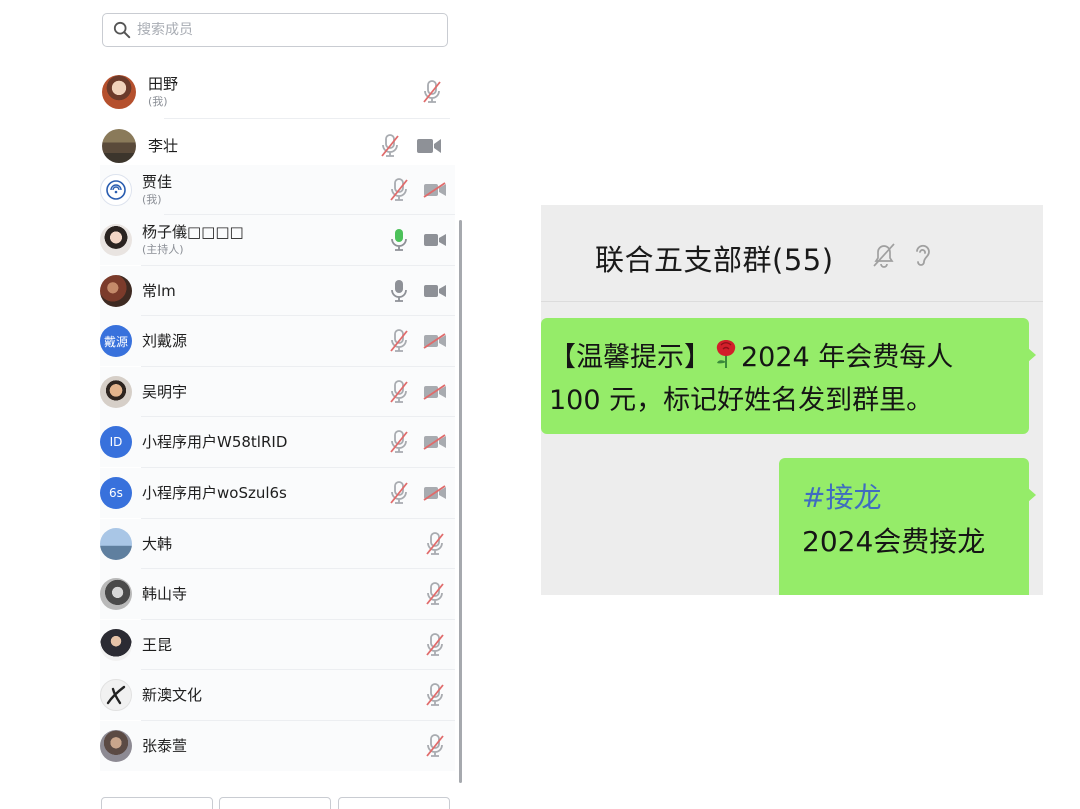 The image size is (1080, 809). Describe the element at coordinates (923, 255) in the screenshot. I see `ear-icon` at that location.